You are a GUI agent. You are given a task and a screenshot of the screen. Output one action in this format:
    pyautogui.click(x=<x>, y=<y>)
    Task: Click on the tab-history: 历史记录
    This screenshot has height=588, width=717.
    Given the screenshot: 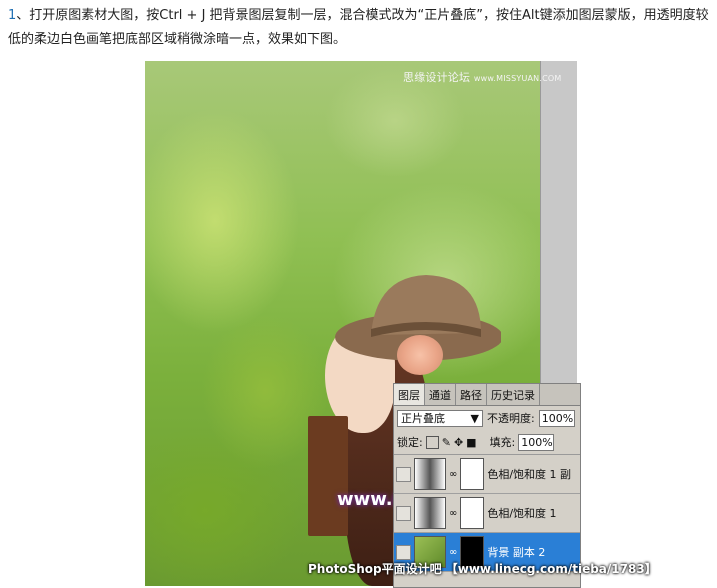 What is the action you would take?
    pyautogui.click(x=513, y=394)
    